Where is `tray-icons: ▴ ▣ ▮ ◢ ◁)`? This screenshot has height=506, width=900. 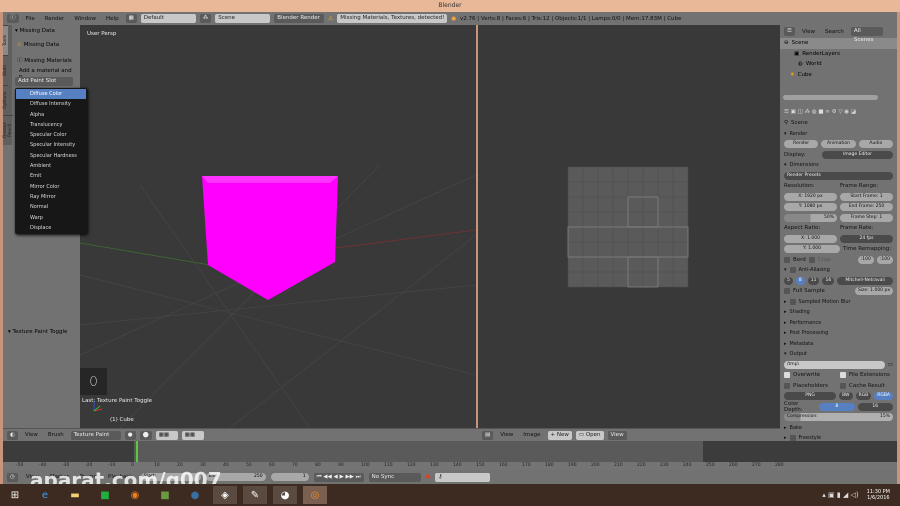
tray-icons: ▴ ▣ ▮ ◢ ◁) is located at coordinates (840, 495).